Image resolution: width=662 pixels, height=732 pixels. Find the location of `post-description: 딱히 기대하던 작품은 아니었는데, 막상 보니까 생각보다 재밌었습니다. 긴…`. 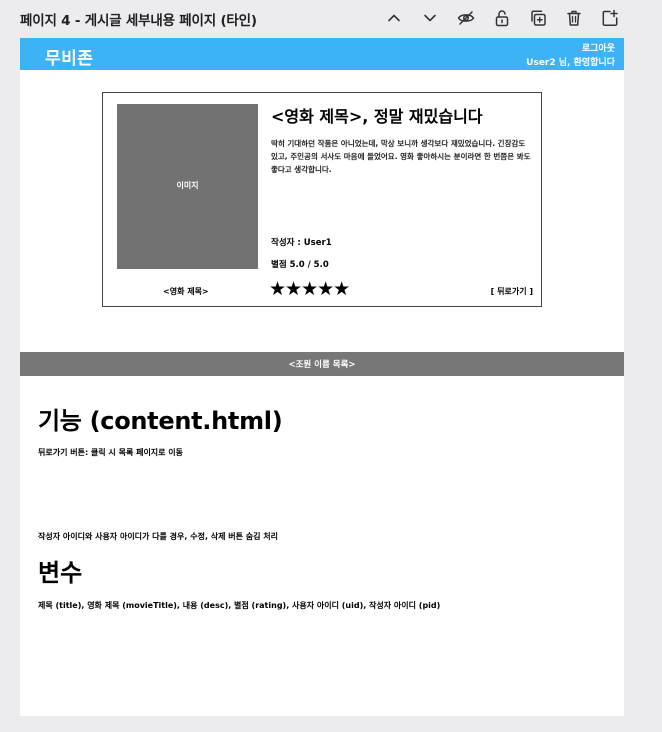

post-description: 딱히 기대하던 작품은 아니었는데, 막상 보니까 생각보다 재밌었습니다. 긴… is located at coordinates (401, 156).